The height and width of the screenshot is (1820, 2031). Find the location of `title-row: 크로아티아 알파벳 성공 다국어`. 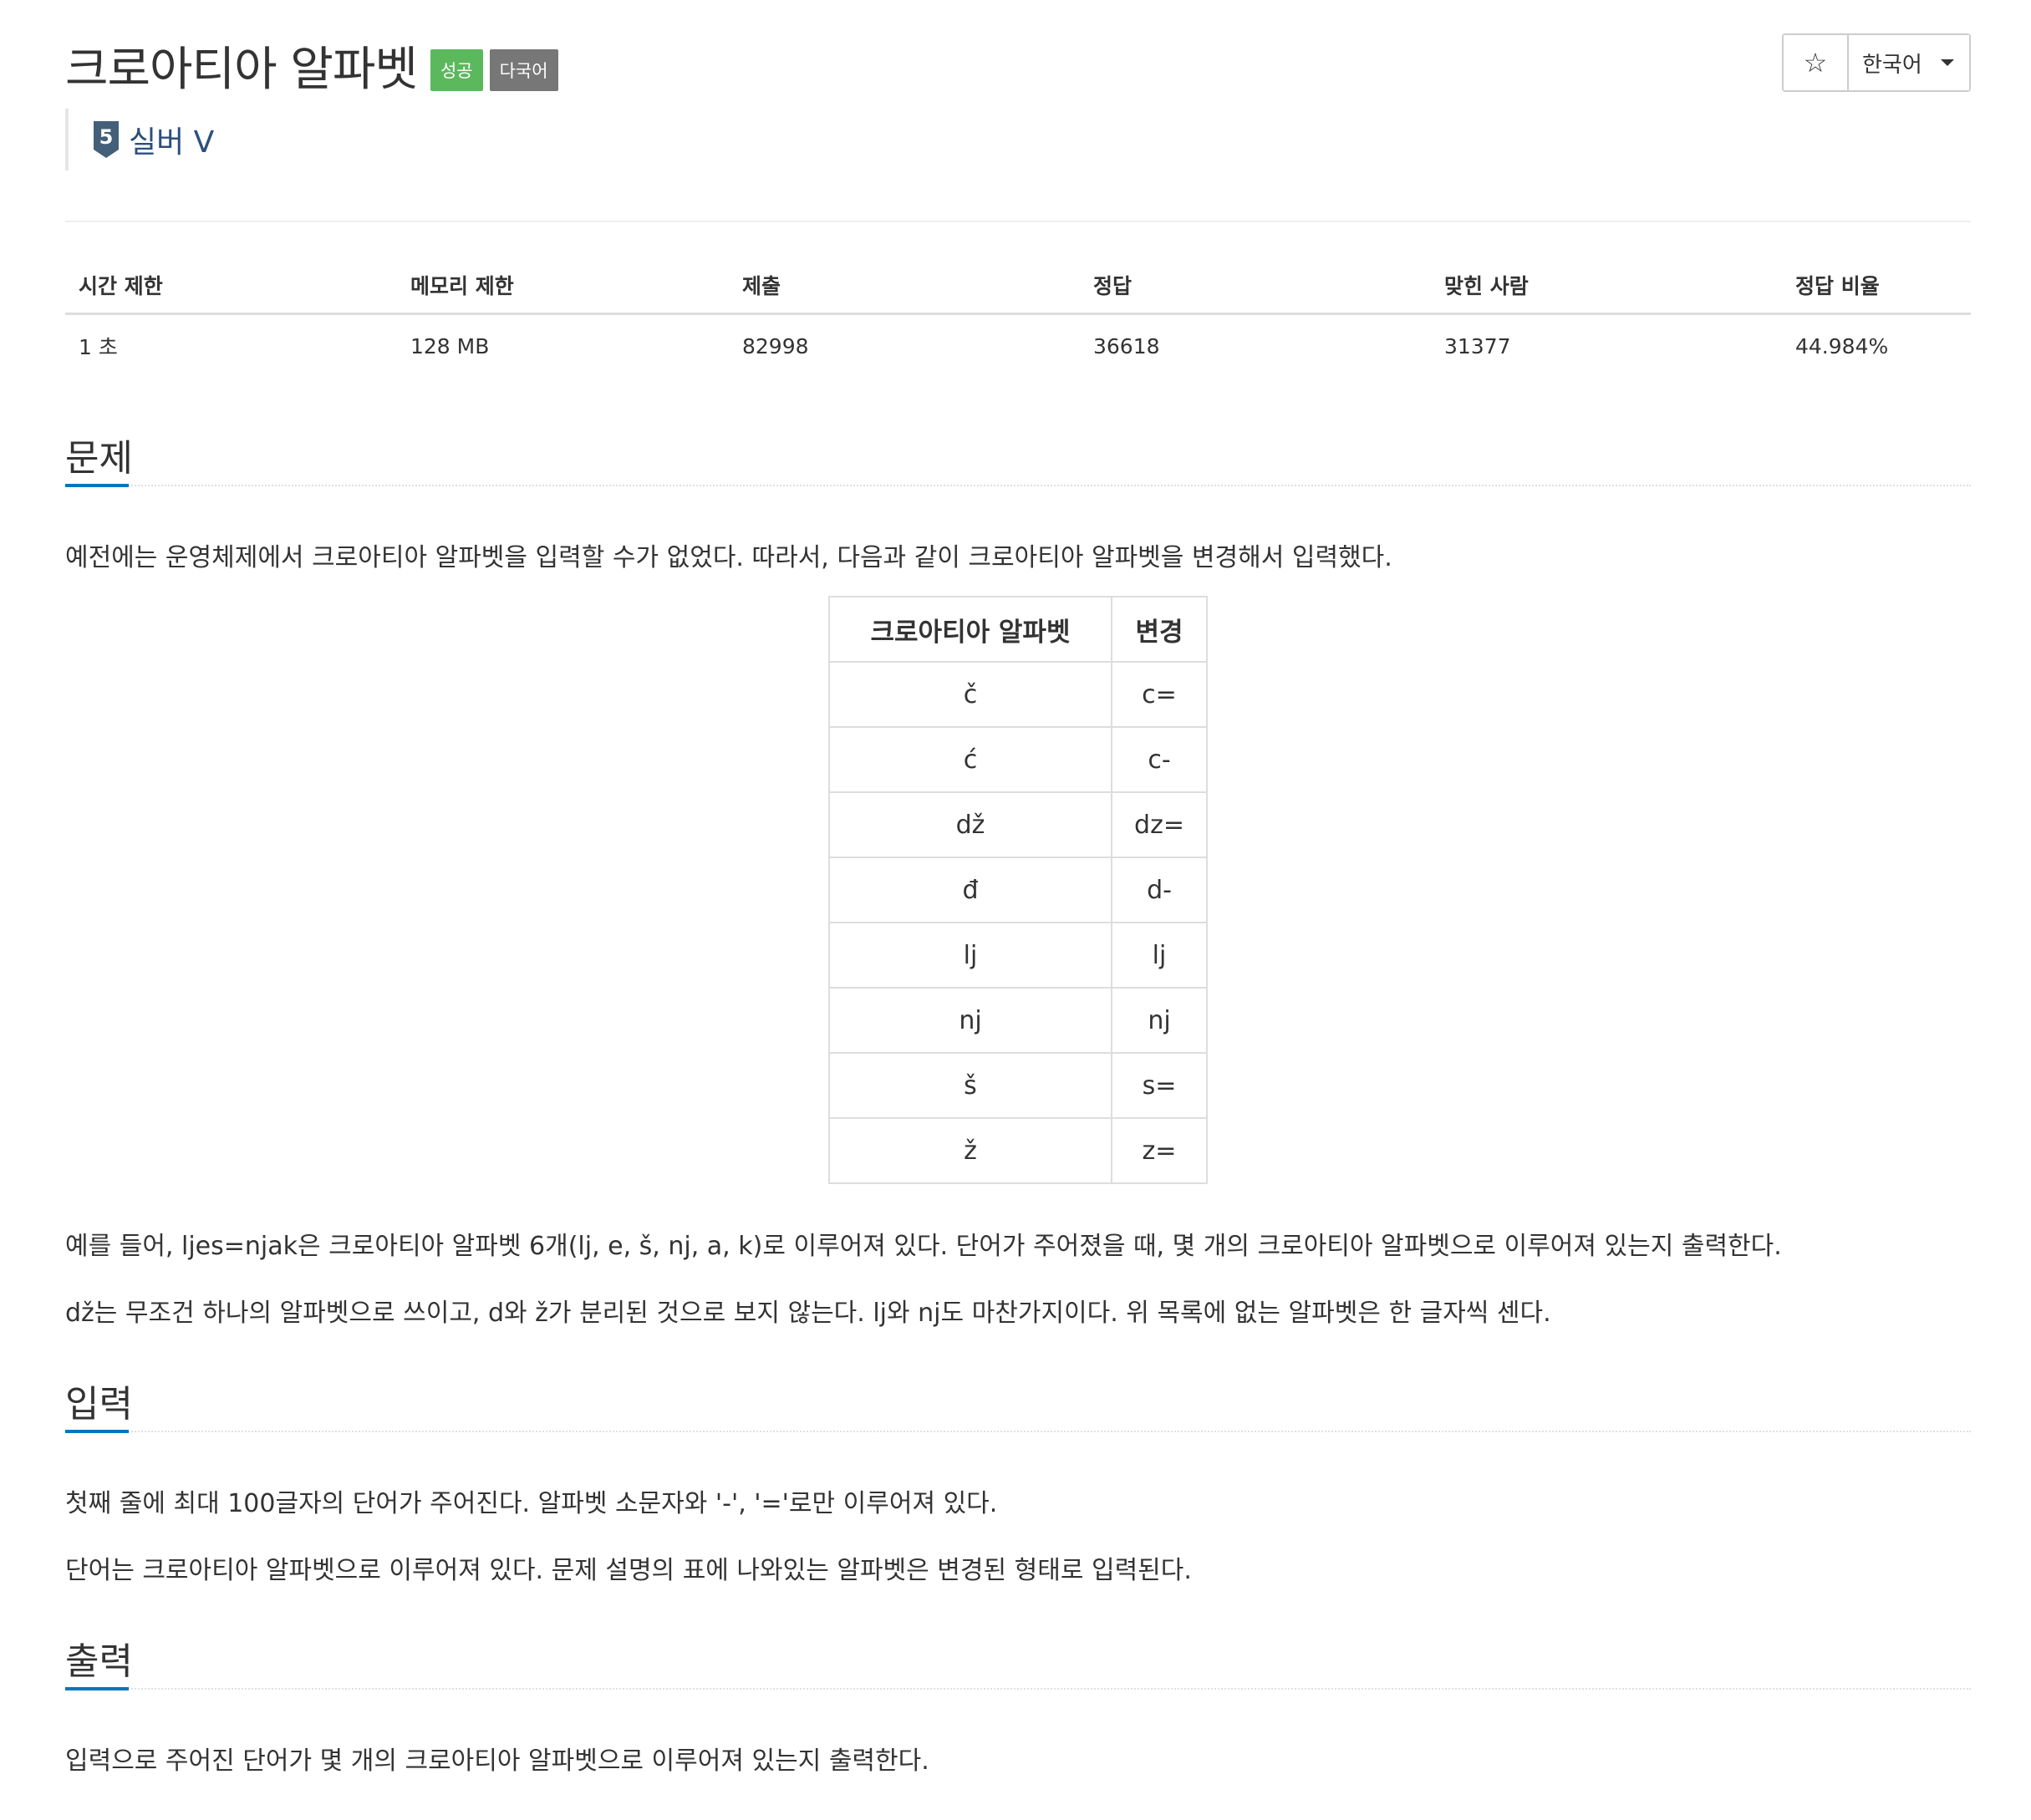

title-row: 크로아티아 알파벳 성공 다국어 is located at coordinates (311, 65).